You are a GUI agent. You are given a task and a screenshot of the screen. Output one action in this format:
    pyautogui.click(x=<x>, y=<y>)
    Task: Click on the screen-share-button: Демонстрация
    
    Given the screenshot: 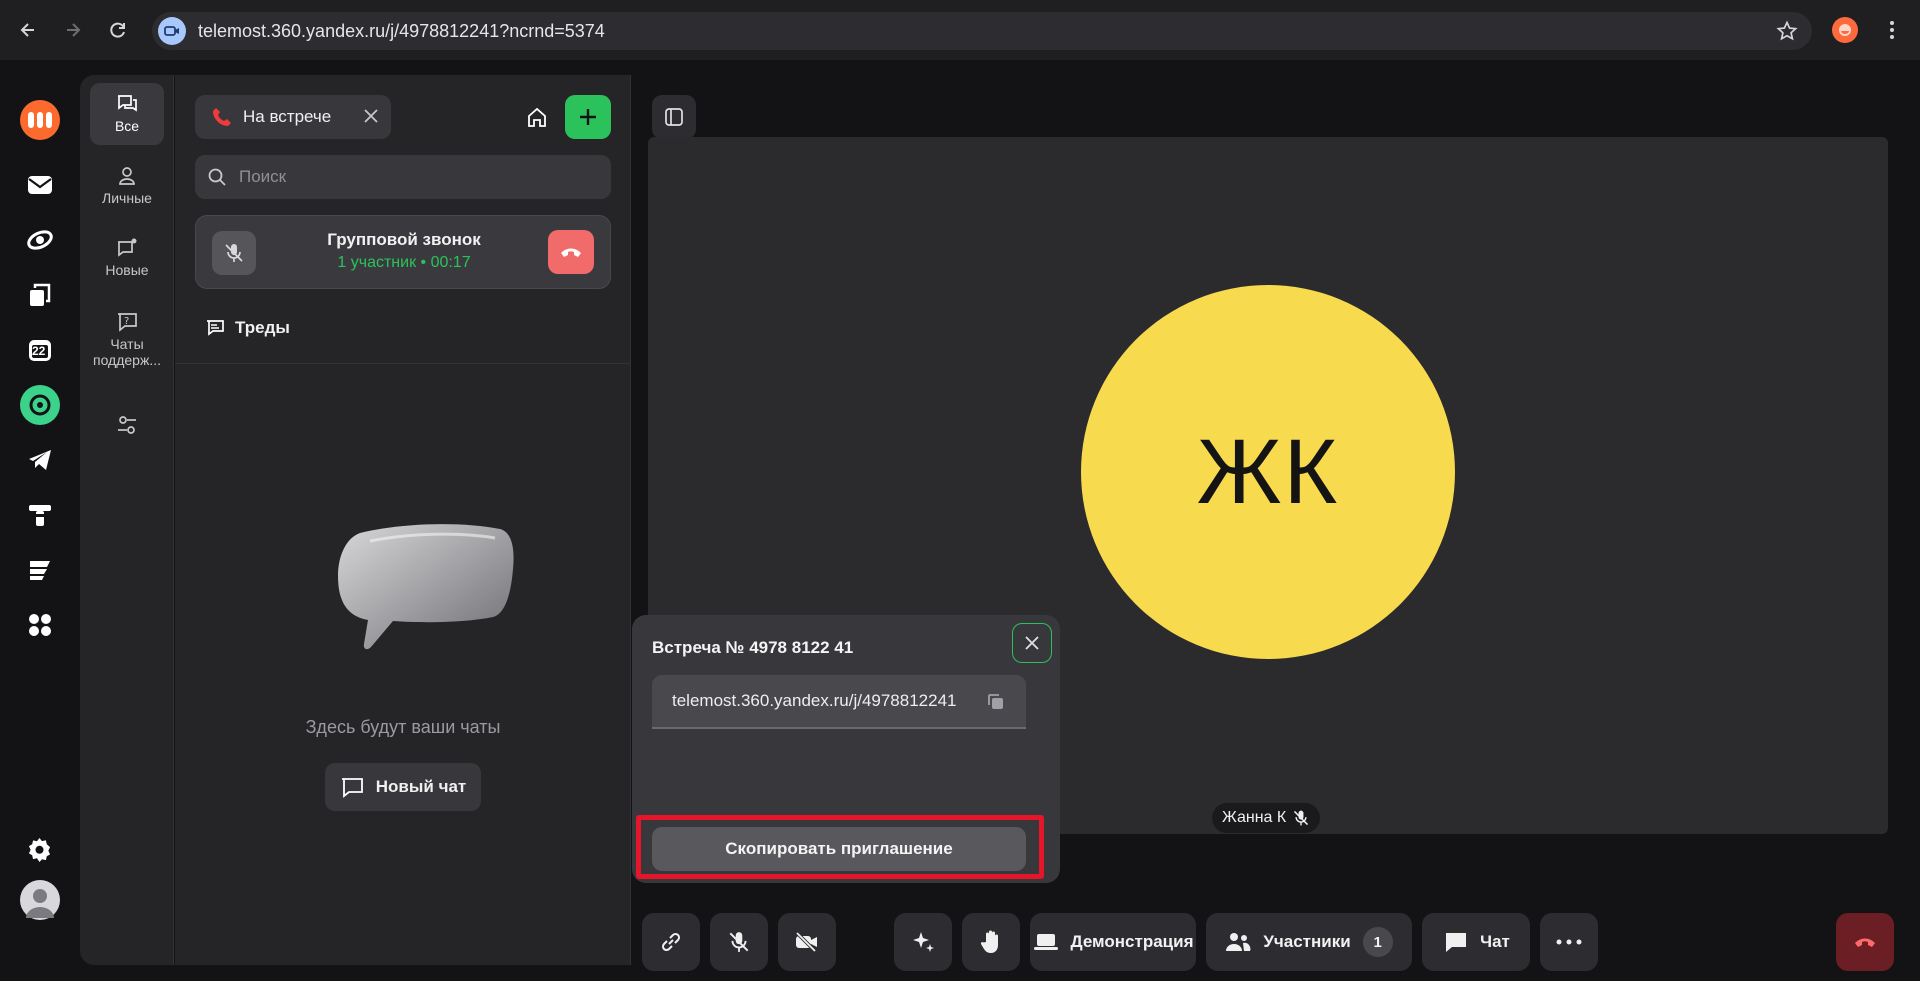 What is the action you would take?
    pyautogui.click(x=1113, y=942)
    